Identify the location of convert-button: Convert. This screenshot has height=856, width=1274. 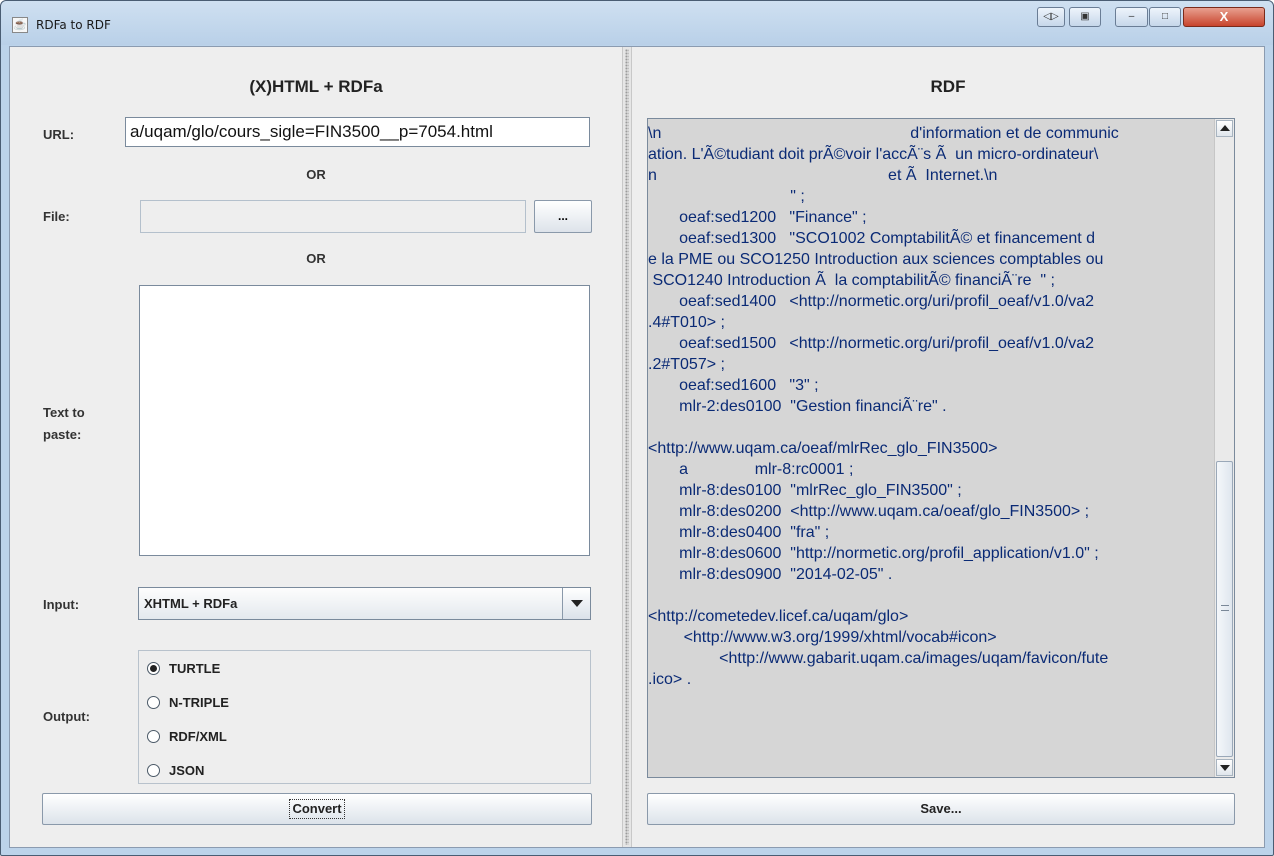
(317, 809).